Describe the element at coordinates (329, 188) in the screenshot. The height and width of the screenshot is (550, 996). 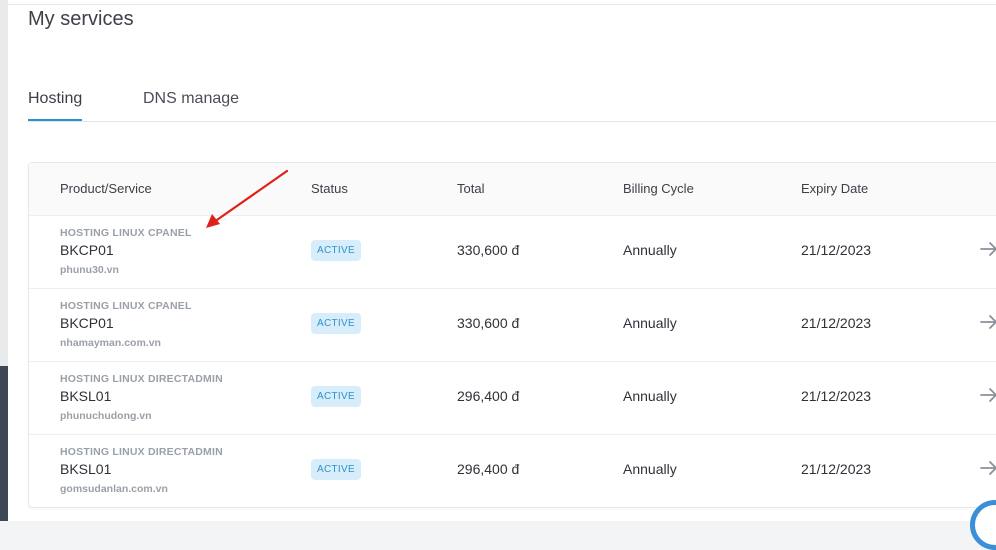
I see `header-status: Status` at that location.